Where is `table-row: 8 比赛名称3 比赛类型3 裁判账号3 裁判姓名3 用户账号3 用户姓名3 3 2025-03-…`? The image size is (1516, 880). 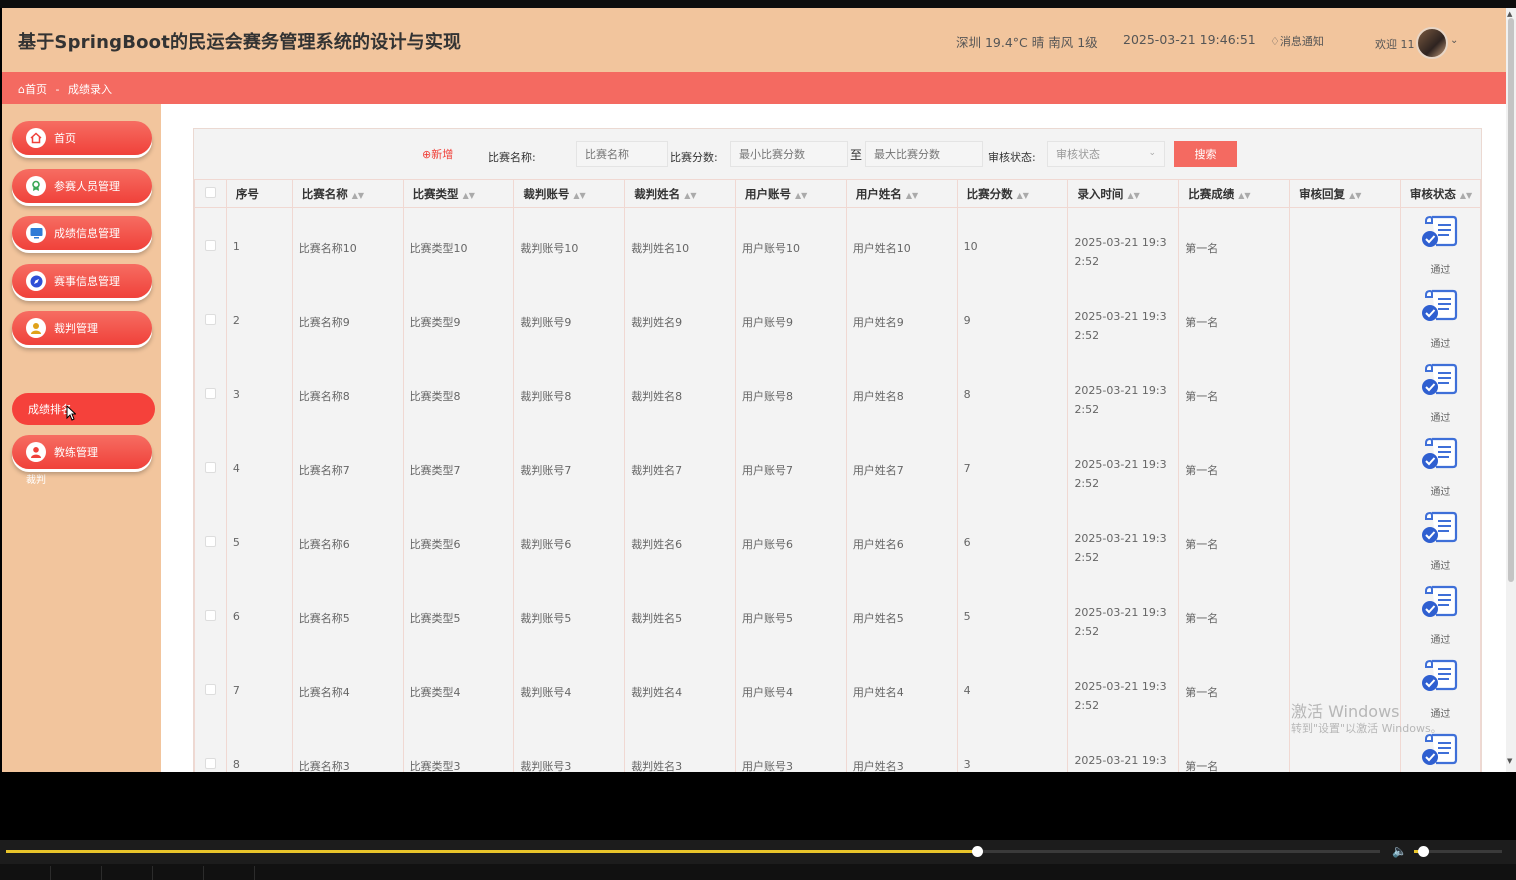
table-row: 8 比赛名称3 比赛类型3 裁判账号3 裁判姓名3 用户账号3 用户姓名3 3 2025-03-… is located at coordinates (837, 748).